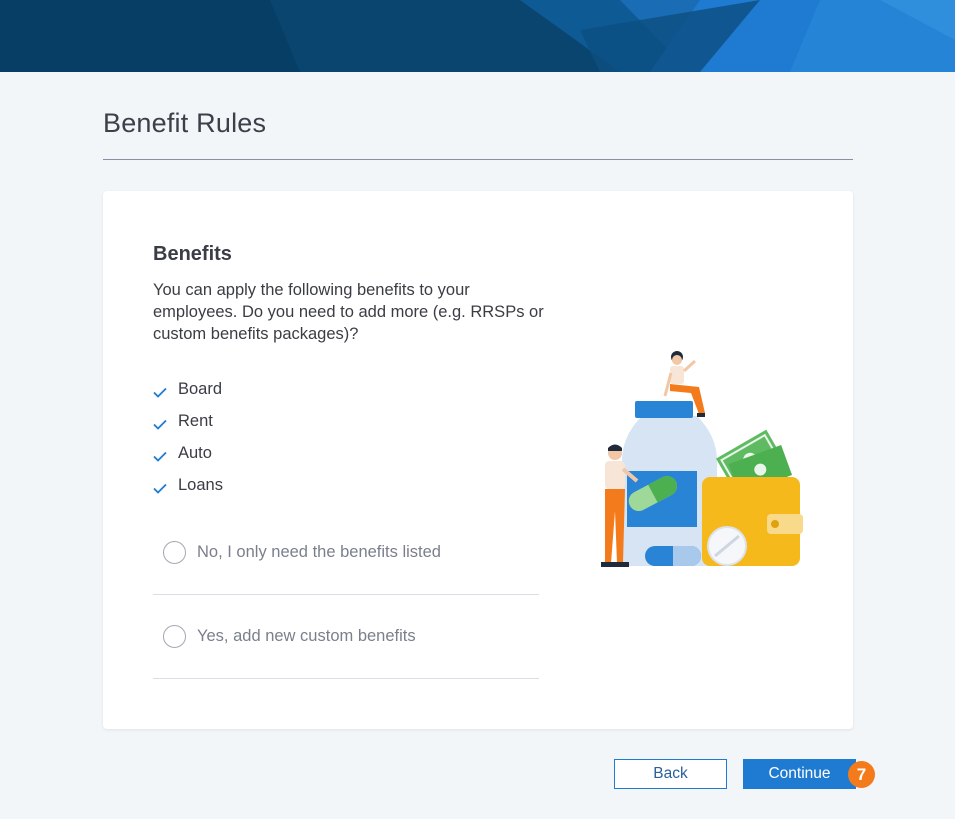  Describe the element at coordinates (861, 774) in the screenshot. I see `step-badge: 7` at that location.